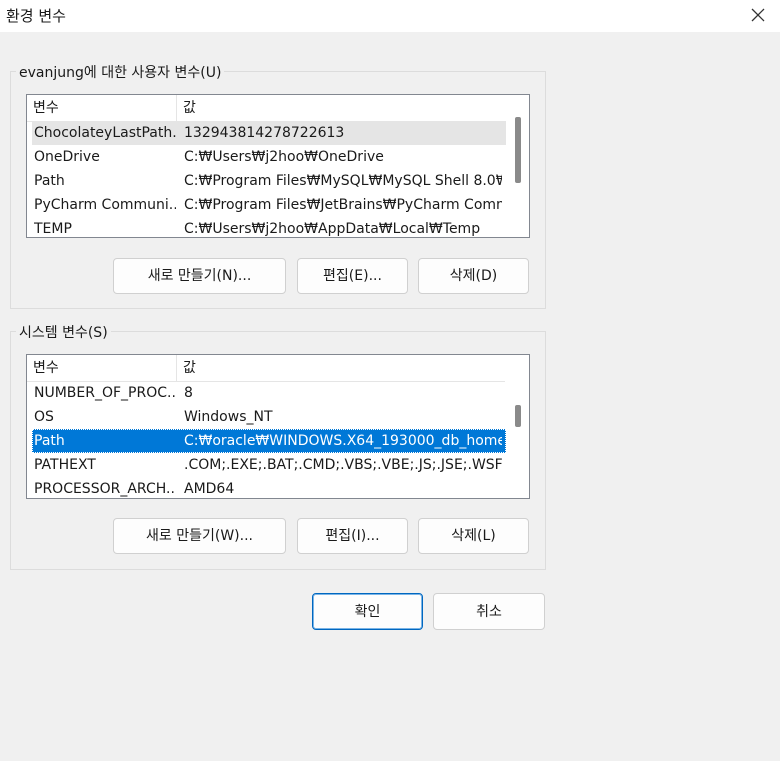 This screenshot has width=780, height=761. I want to click on variable-value: C:₩Users₩j2hoo₩OneDrive, so click(284, 157).